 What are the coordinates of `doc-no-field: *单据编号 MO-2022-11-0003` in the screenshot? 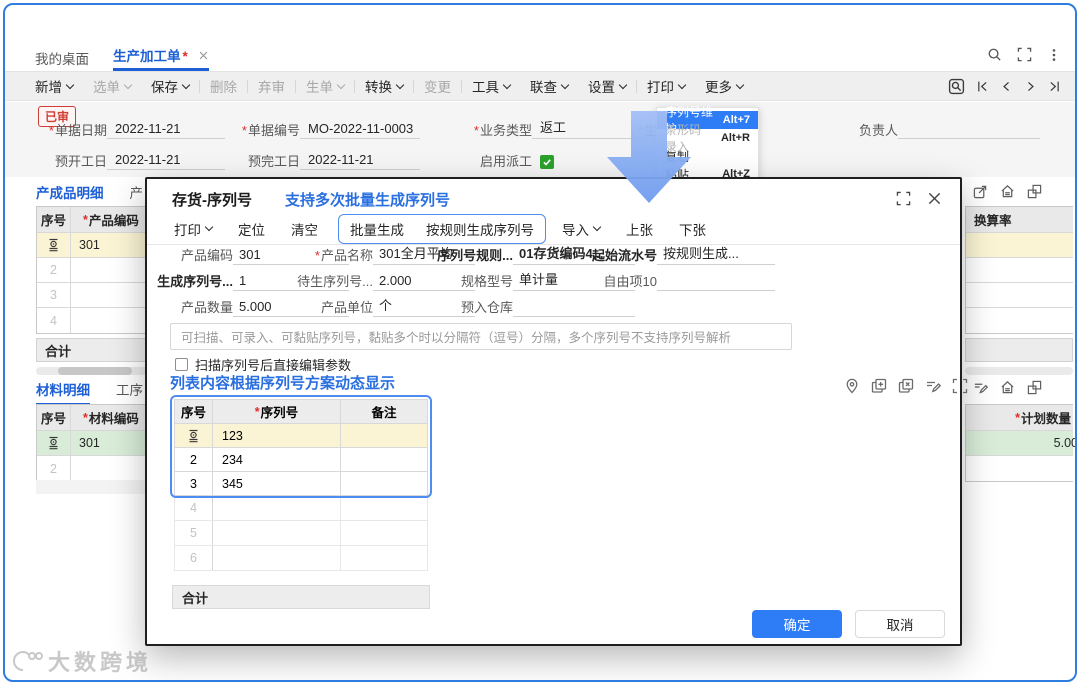 It's located at (328, 129).